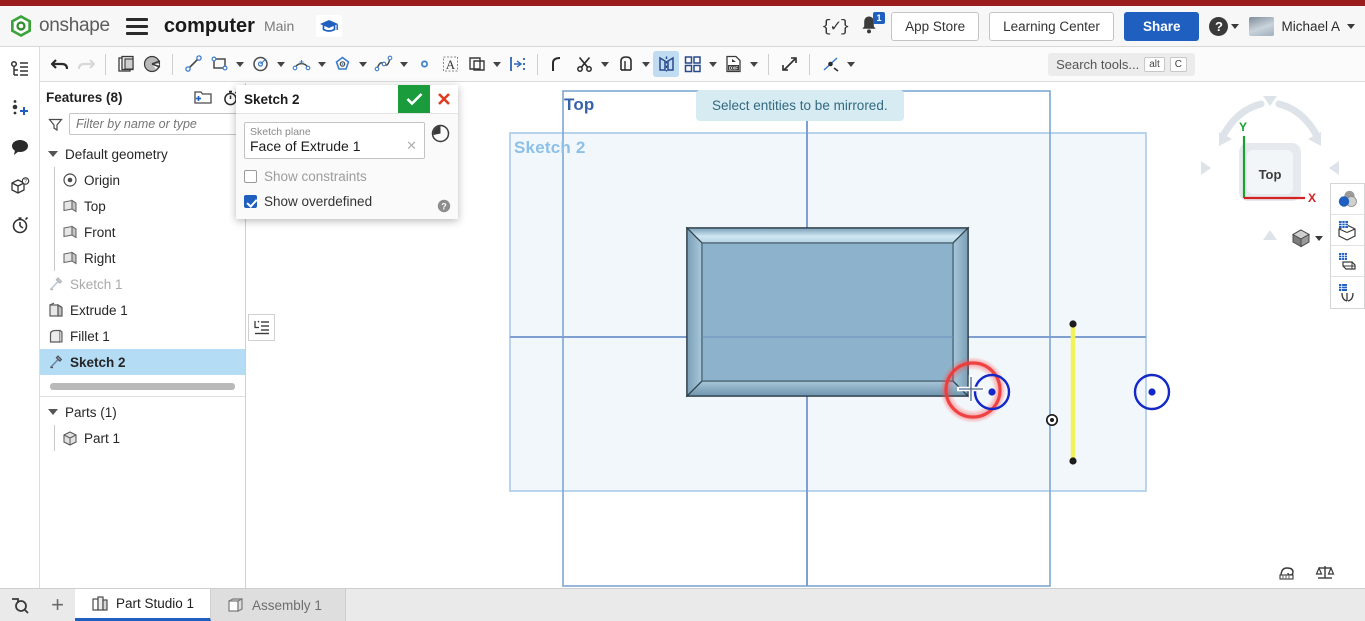 This screenshot has height=621, width=1365. What do you see at coordinates (789, 64) in the screenshot?
I see `transform-icon` at bounding box center [789, 64].